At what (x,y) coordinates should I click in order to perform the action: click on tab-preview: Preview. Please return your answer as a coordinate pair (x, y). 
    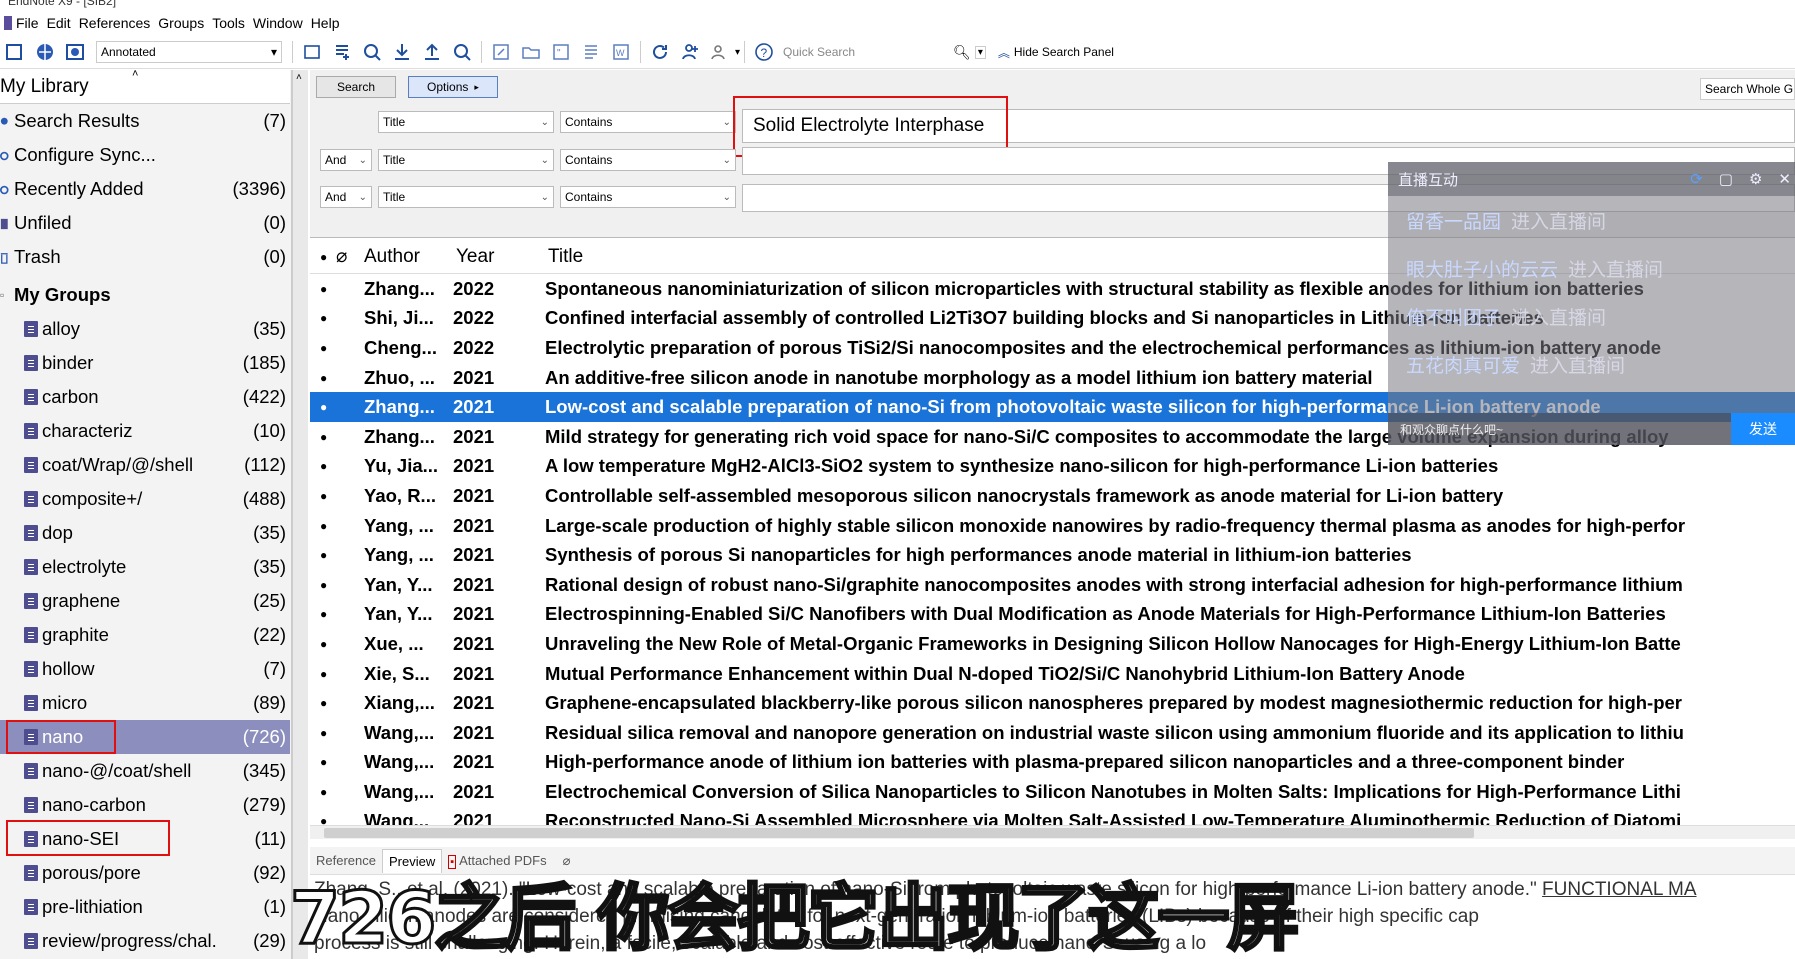
    Looking at the image, I should click on (412, 860).